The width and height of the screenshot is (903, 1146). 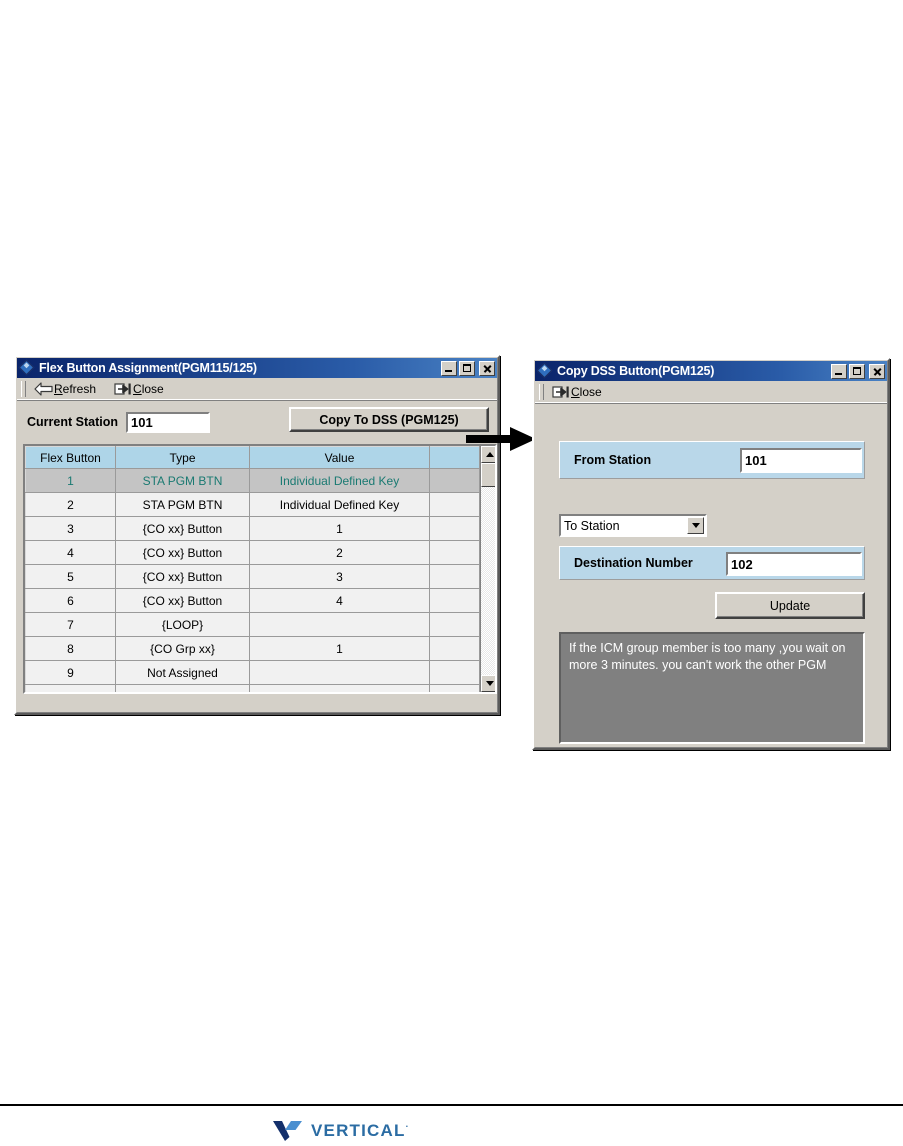 I want to click on current-station-input: 101, so click(x=167, y=422).